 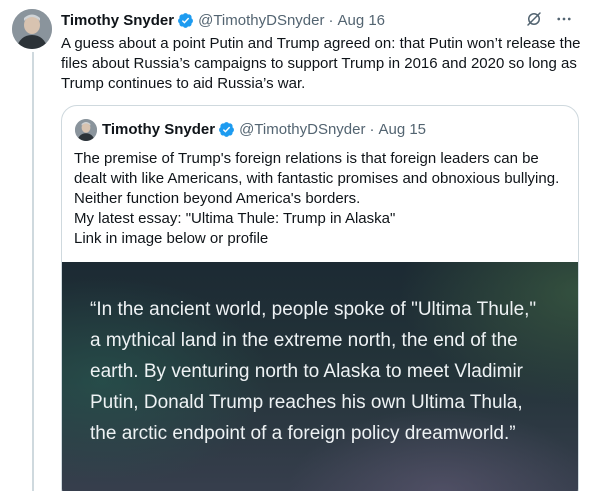 I want to click on tweet-actions-top, so click(x=549, y=19).